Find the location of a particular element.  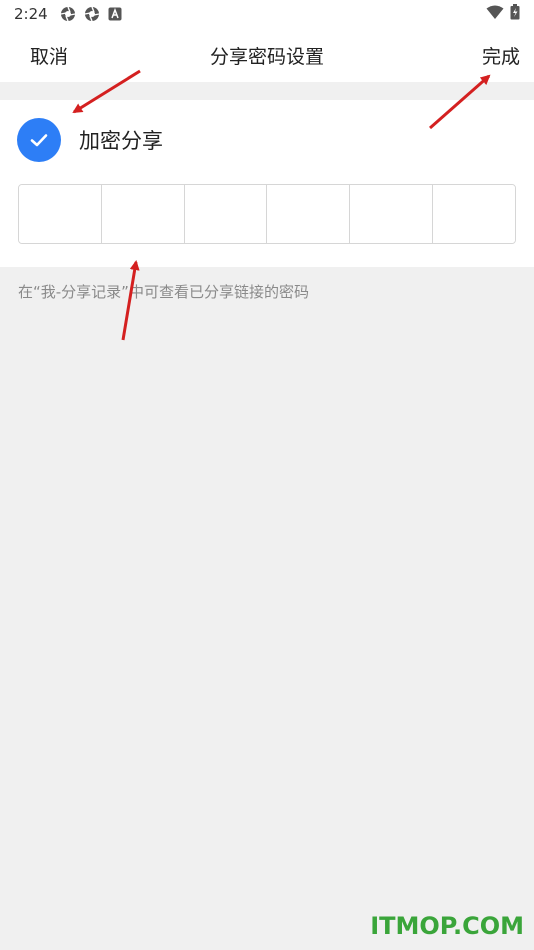

watermark-logo: ITMOP.COM is located at coordinates (447, 926).